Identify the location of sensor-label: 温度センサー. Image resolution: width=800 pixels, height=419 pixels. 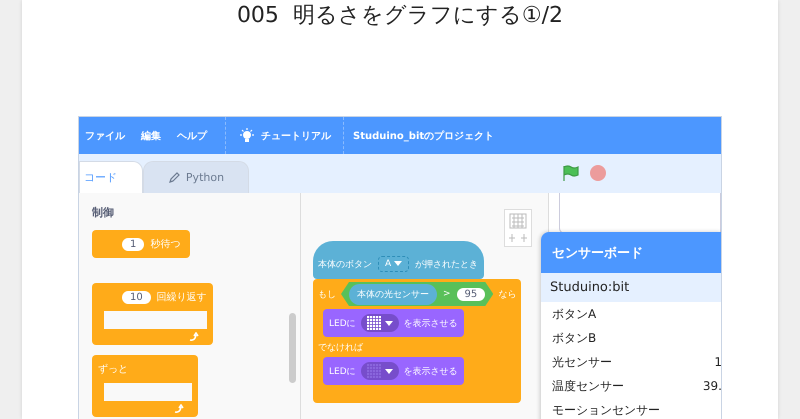
(588, 386).